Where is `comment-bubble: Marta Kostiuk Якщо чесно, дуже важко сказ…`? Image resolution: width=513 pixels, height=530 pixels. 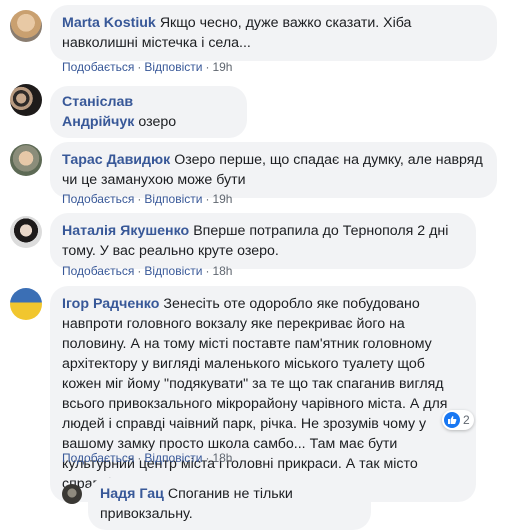 comment-bubble: Marta Kostiuk Якщо чесно, дуже важко сказ… is located at coordinates (273, 33).